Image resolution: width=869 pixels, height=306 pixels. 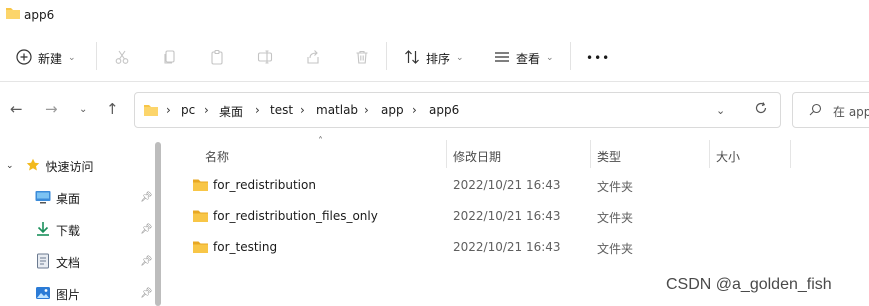 I want to click on up-arrow-icon: ↑, so click(x=112, y=109).